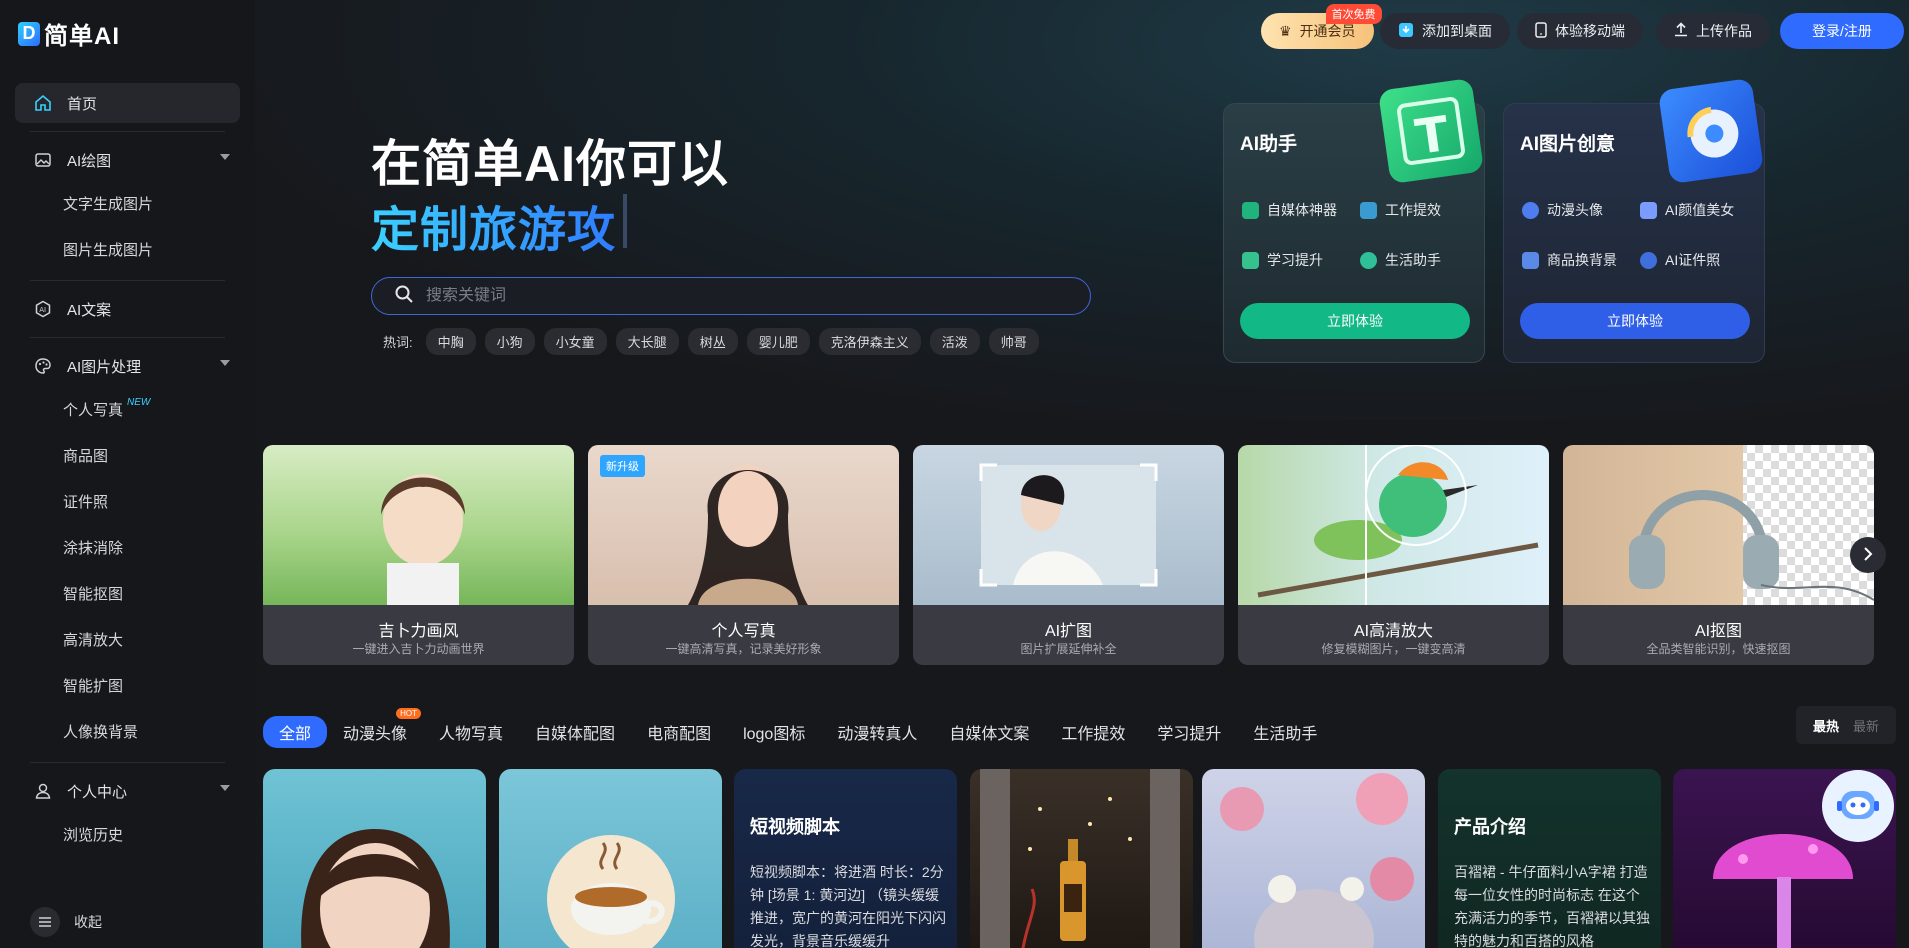 This screenshot has width=1909, height=948. Describe the element at coordinates (127, 791) in the screenshot. I see `nav-personal: 个人中心` at that location.